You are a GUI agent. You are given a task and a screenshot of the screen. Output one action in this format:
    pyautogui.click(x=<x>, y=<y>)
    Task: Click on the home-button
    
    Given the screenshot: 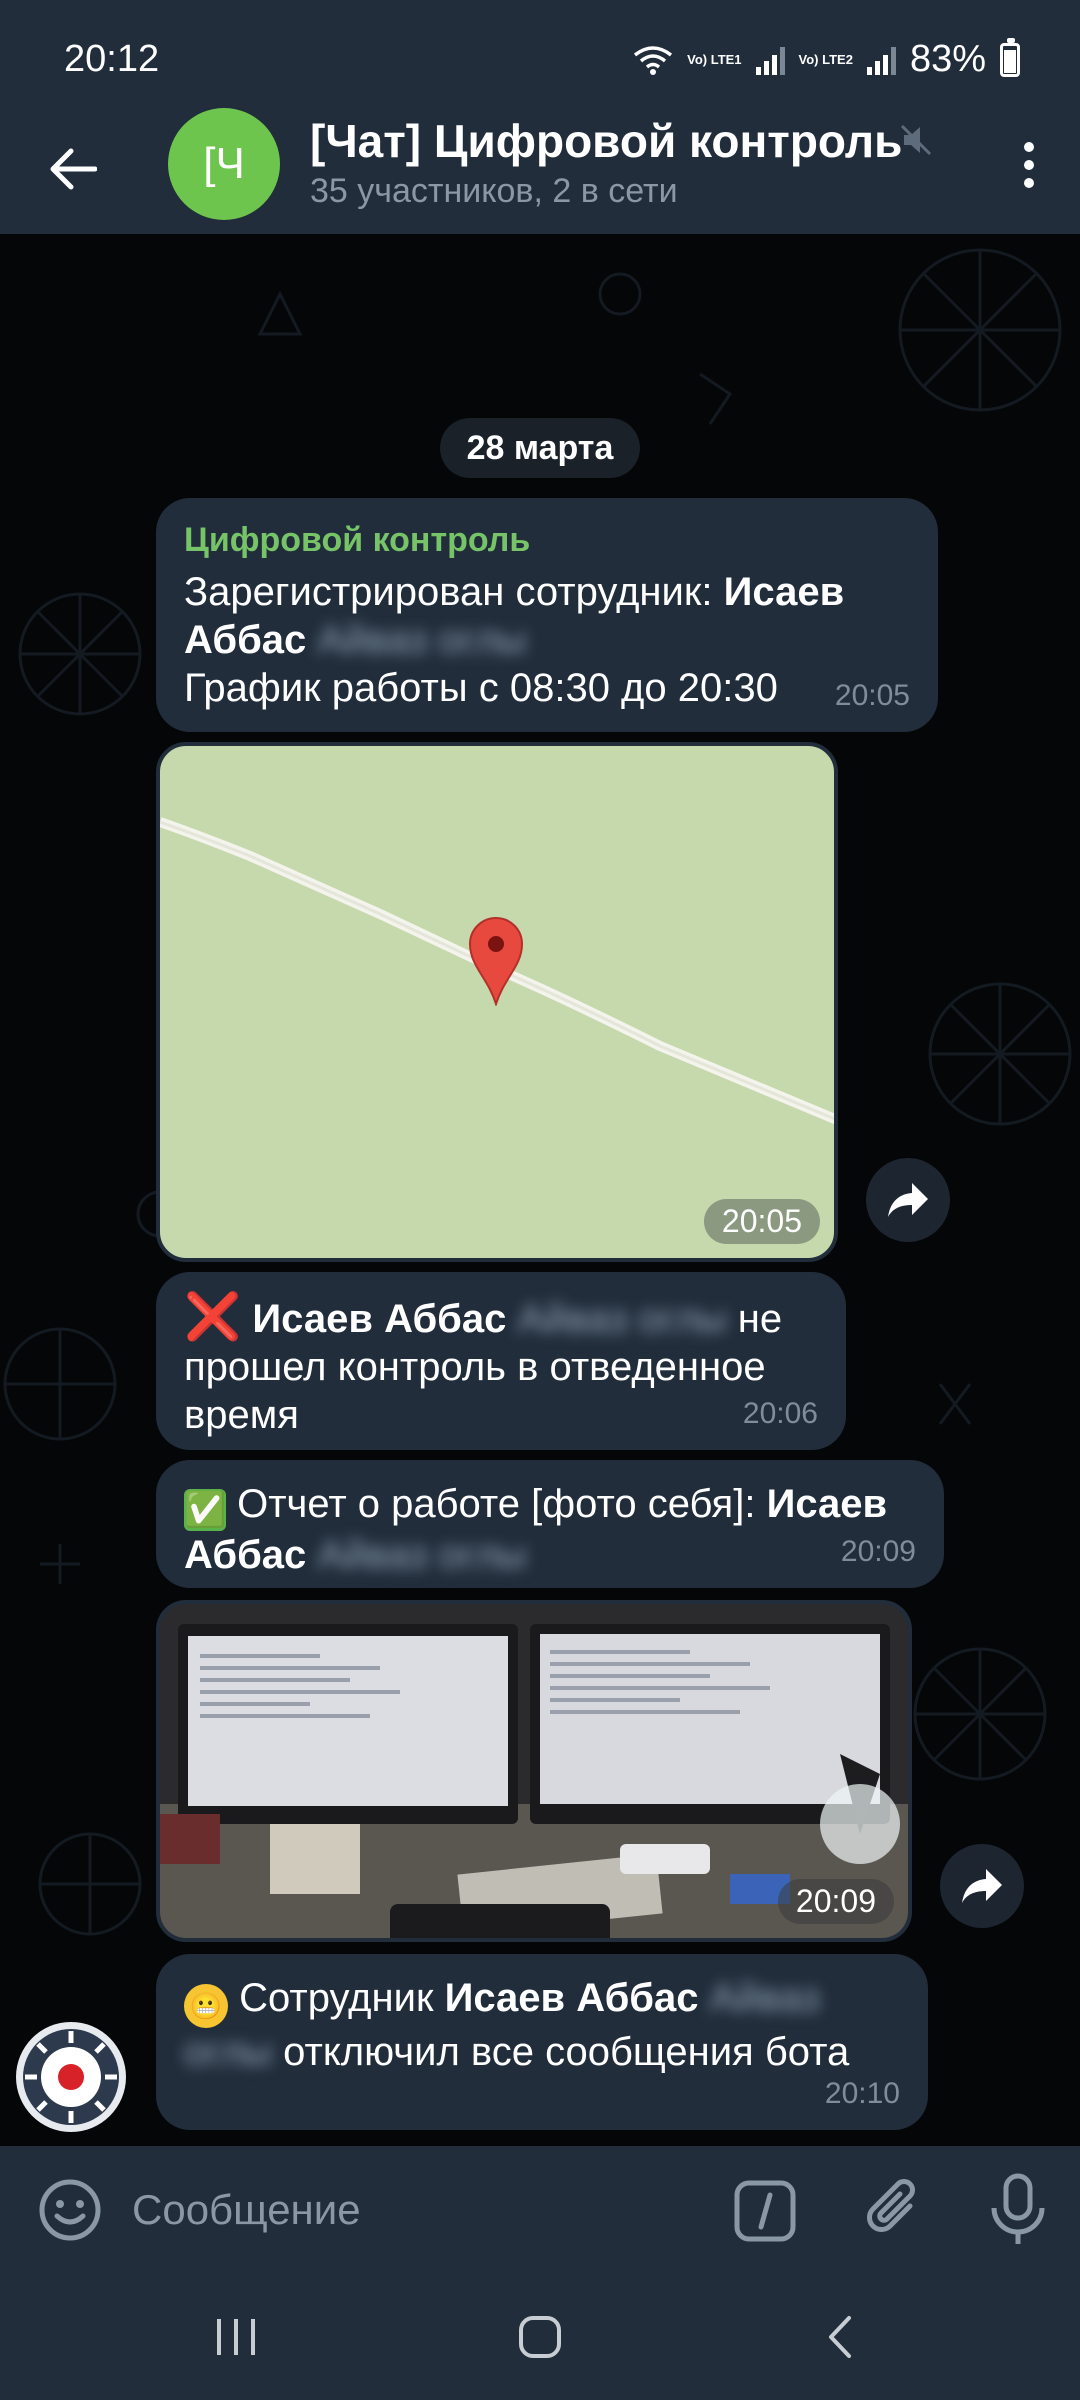 What is the action you would take?
    pyautogui.click(x=540, y=2337)
    